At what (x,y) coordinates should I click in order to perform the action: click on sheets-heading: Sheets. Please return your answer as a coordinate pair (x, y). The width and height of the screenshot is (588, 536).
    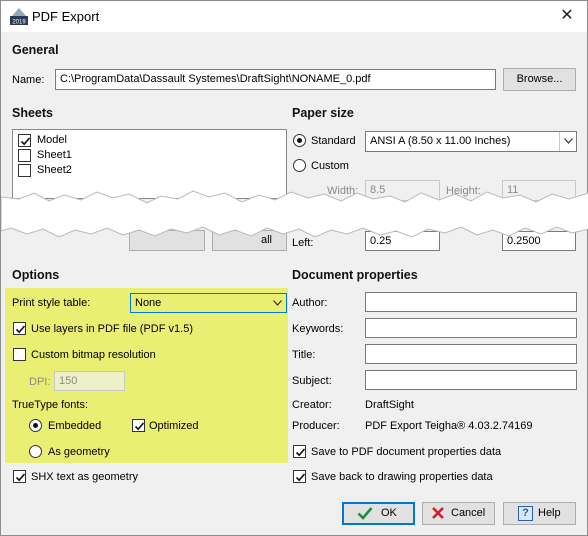
    Looking at the image, I should click on (32, 113).